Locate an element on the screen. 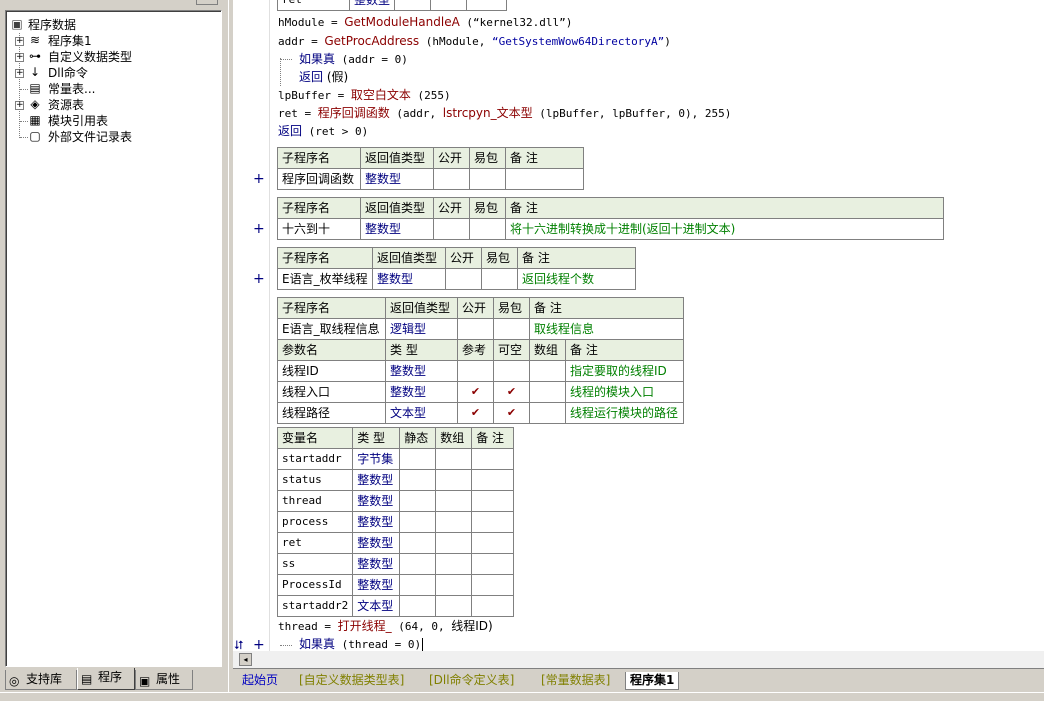  tab-program: ▤ 程序 is located at coordinates (106, 679).